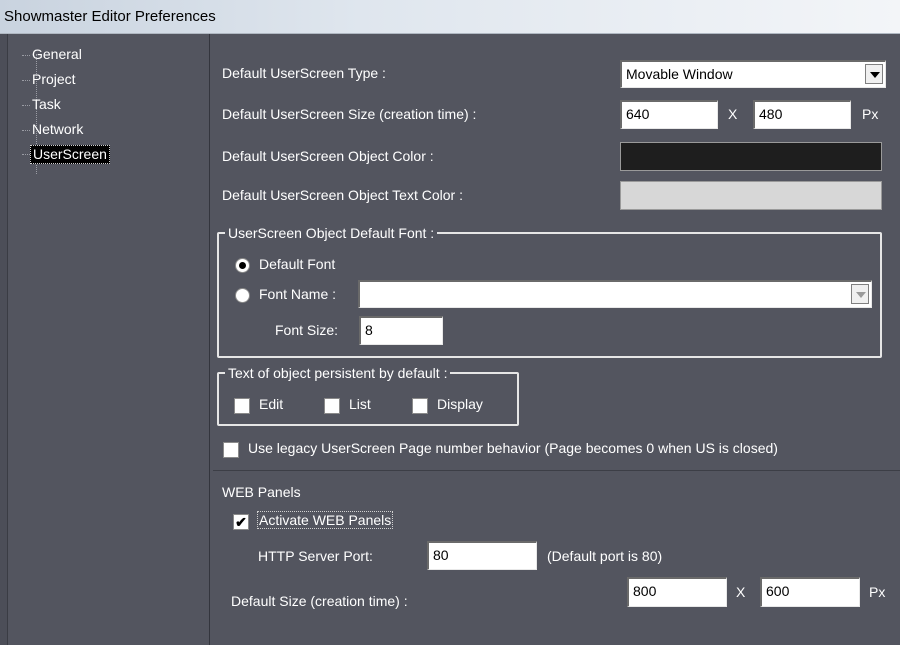  Describe the element at coordinates (360, 404) in the screenshot. I see `list-checkbox-label: List` at that location.